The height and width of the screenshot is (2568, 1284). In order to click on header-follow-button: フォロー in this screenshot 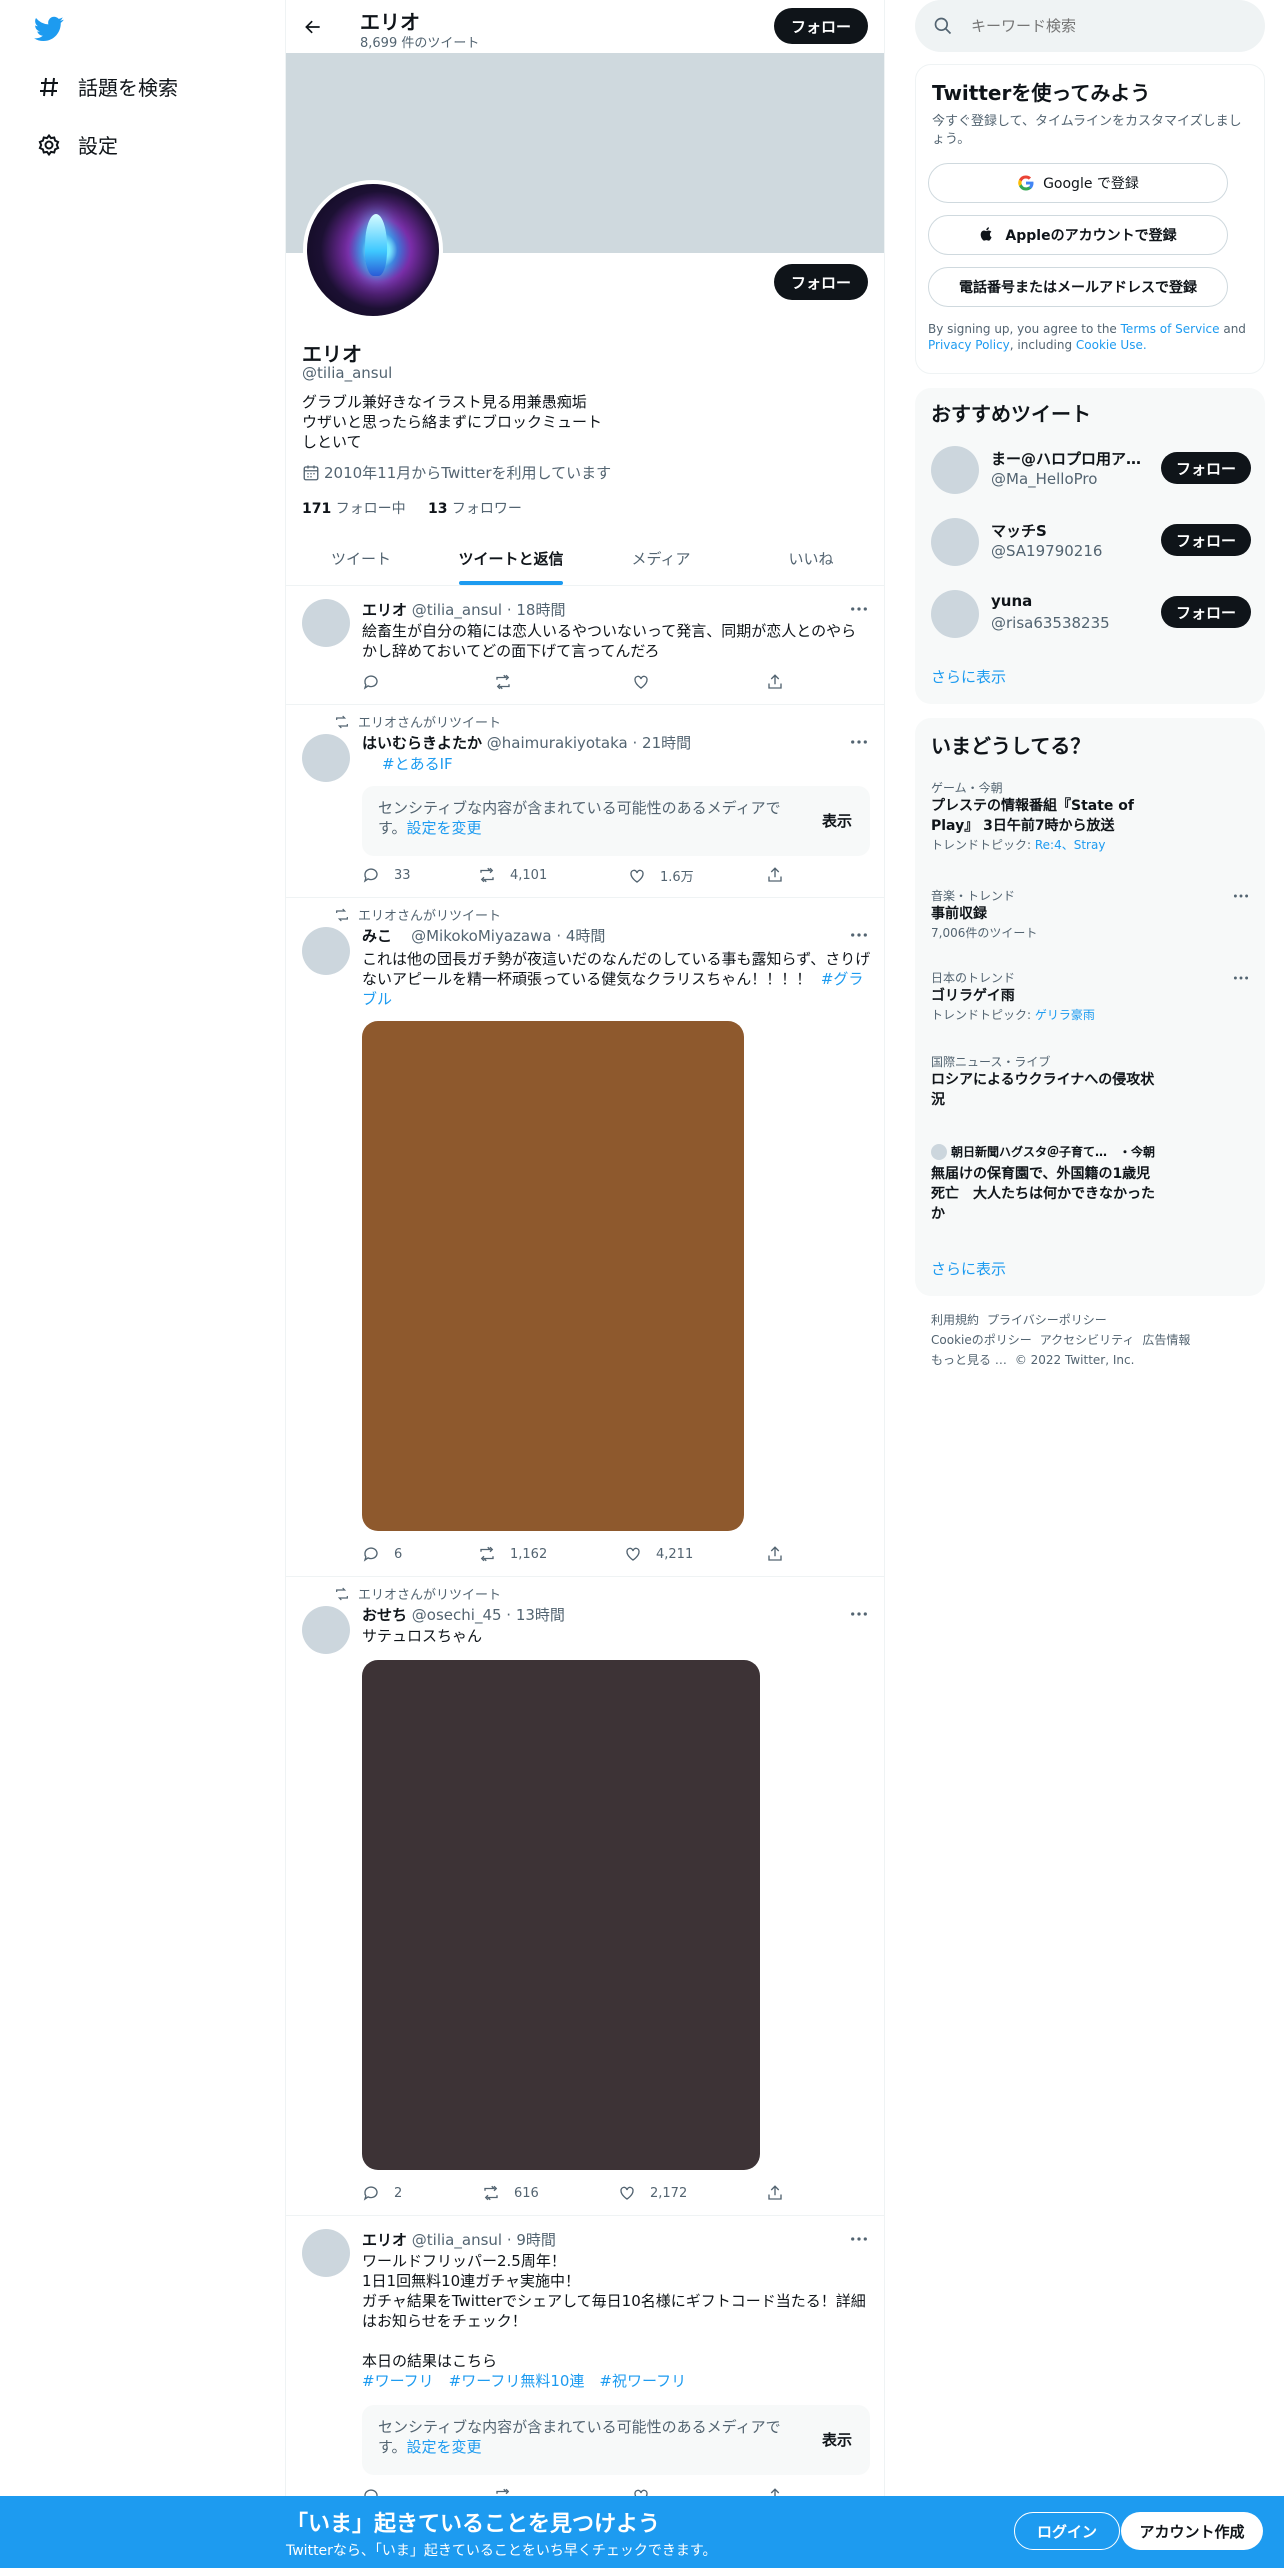, I will do `click(821, 26)`.